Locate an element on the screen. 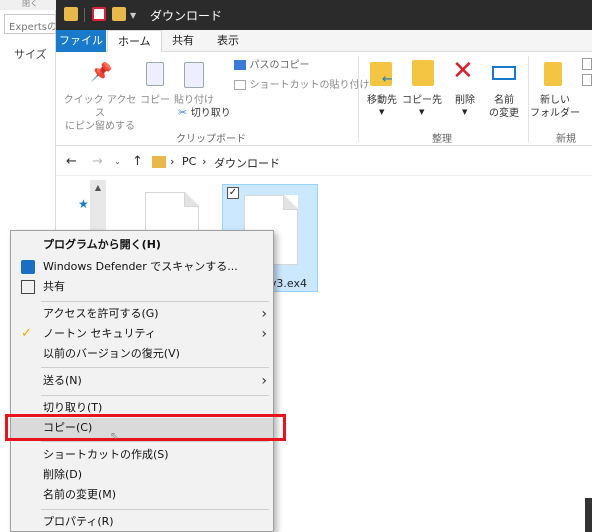 The height and width of the screenshot is (532, 592). highlight-box is located at coordinates (145, 427).